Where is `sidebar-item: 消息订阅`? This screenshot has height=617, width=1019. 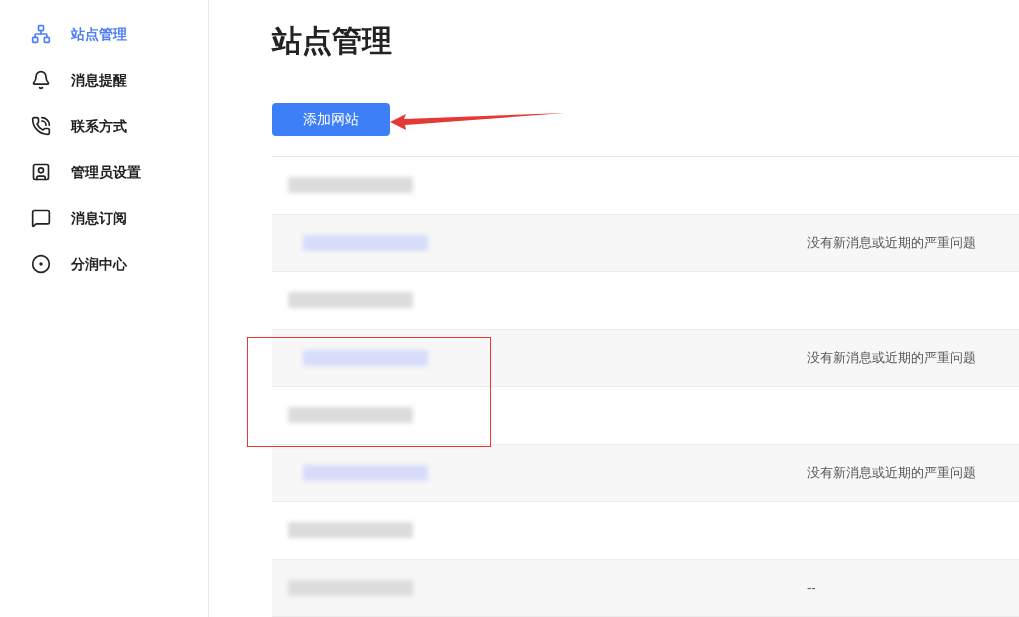 sidebar-item: 消息订阅 is located at coordinates (104, 218).